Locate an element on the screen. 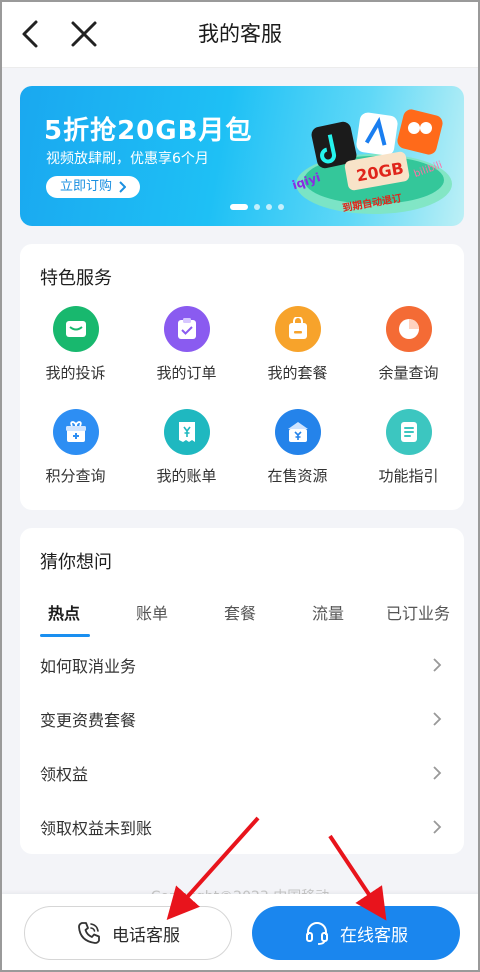 Image resolution: width=480 pixels, height=972 pixels. service-orders: 我的订单 is located at coordinates (186, 344).